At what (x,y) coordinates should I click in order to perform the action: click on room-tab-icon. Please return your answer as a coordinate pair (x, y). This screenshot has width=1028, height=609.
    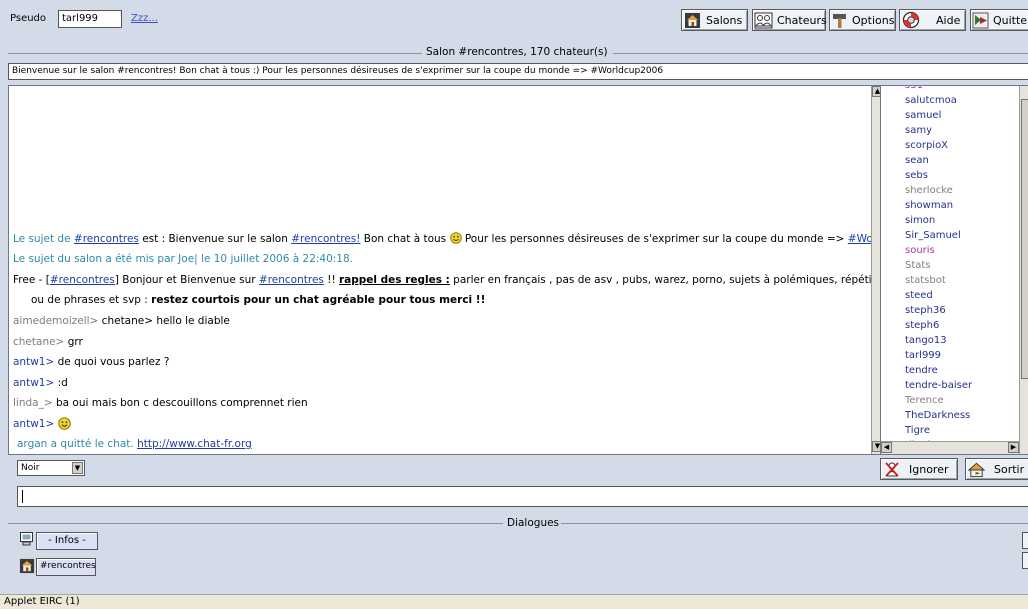
    Looking at the image, I should click on (27, 567).